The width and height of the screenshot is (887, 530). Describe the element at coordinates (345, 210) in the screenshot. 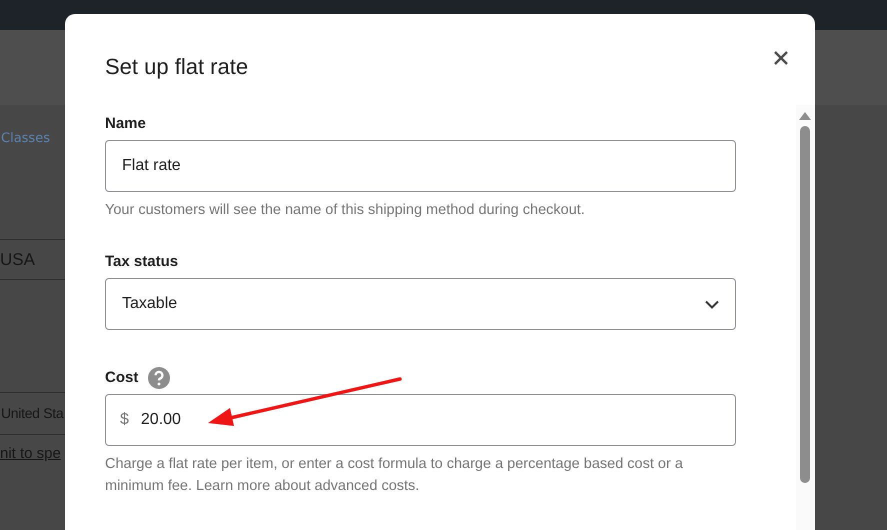

I see `help-text: Your customers will see the name of this shipping method during checkout.` at that location.